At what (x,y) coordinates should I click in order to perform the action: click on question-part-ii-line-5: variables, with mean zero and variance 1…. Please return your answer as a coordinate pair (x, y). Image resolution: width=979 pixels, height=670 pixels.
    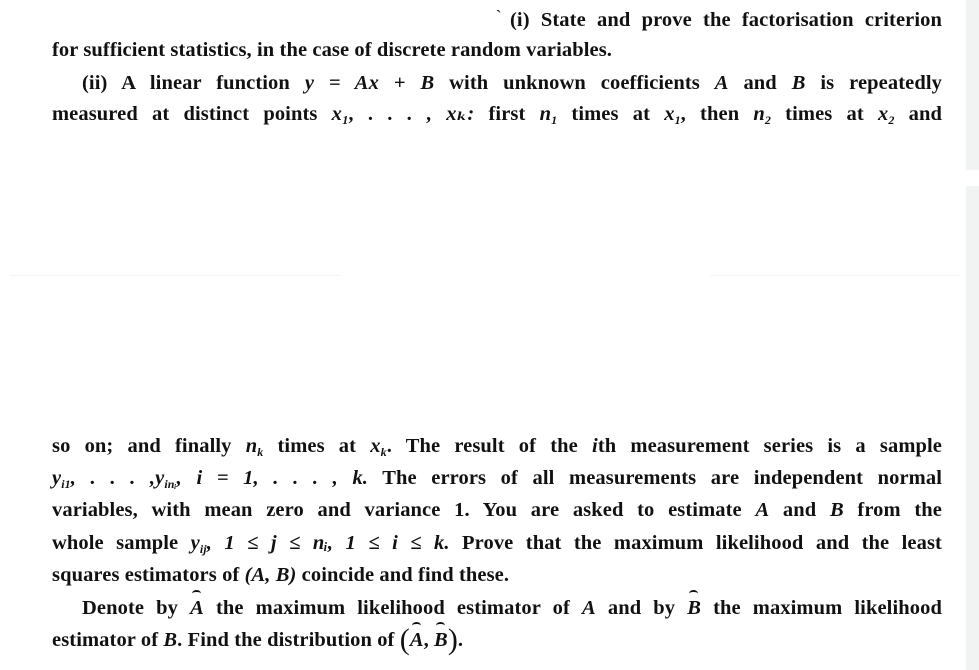
    Looking at the image, I should click on (497, 510).